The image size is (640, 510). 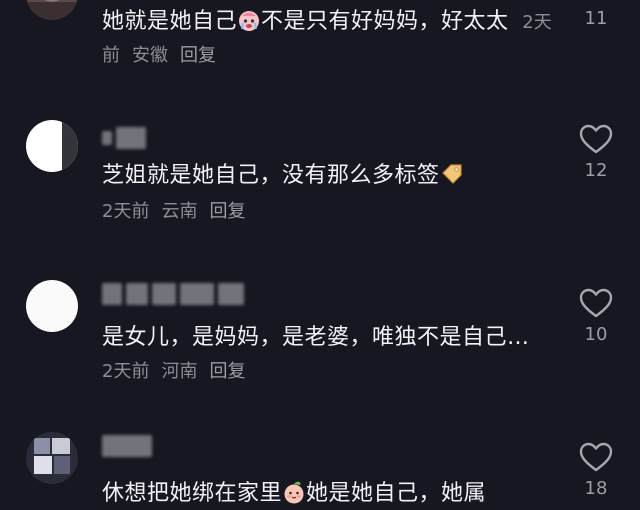 What do you see at coordinates (322, 355) in the screenshot?
I see `comment-text: 是女儿，是妈妈，是老婆，唯独不是自己… 2天前 河南 回复` at bounding box center [322, 355].